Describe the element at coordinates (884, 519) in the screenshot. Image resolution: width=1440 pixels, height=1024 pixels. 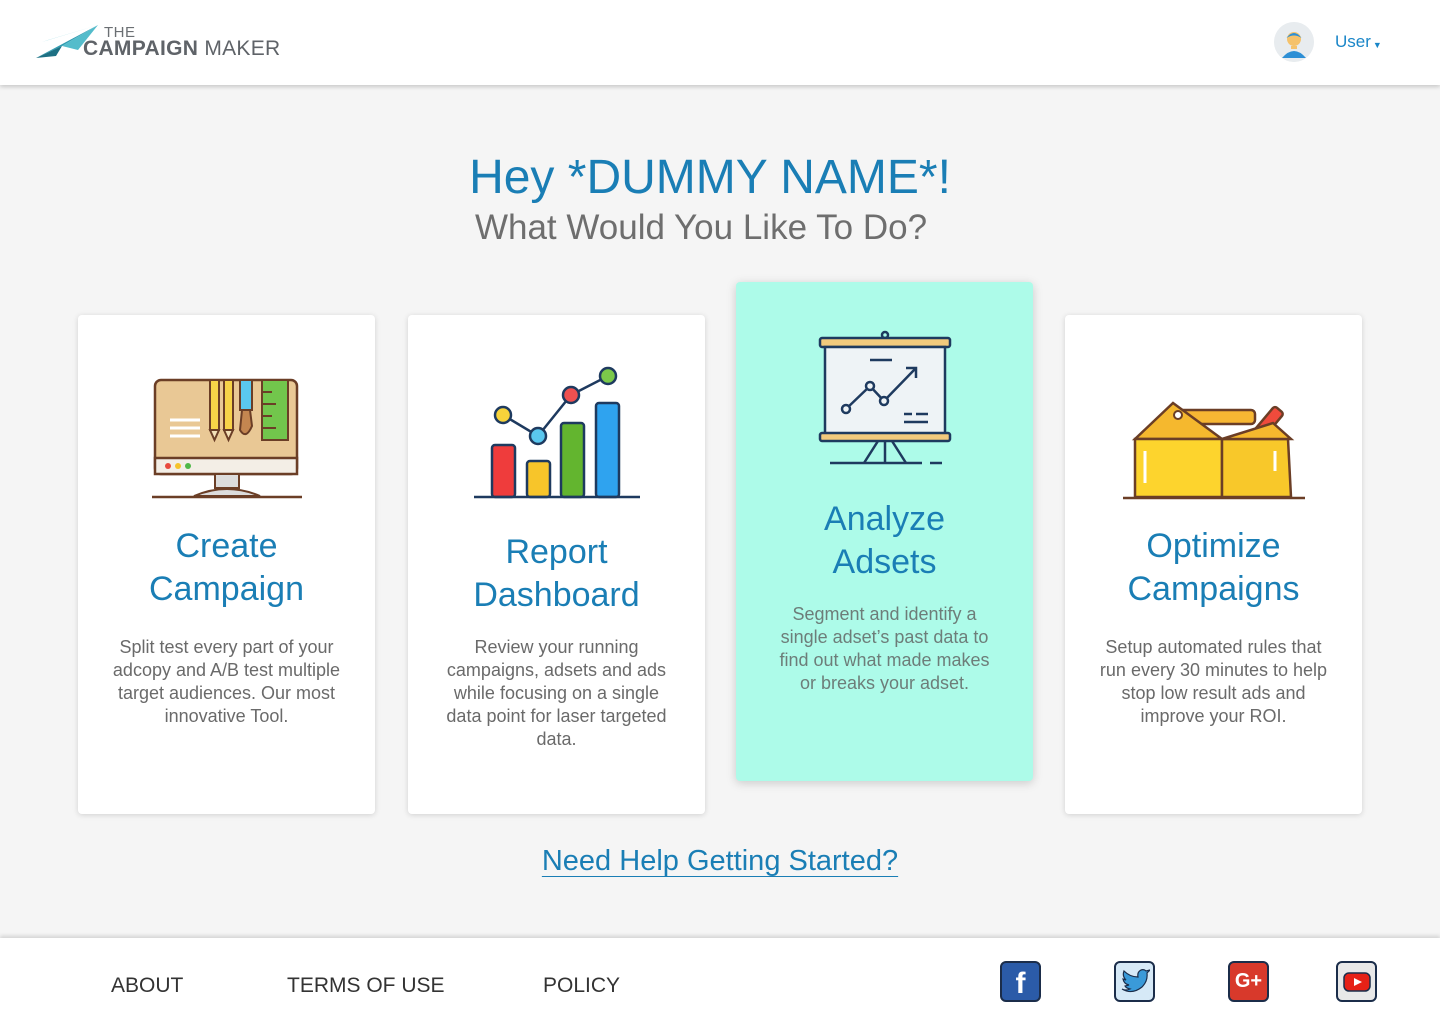
I see `card-title-line: Analyze` at that location.